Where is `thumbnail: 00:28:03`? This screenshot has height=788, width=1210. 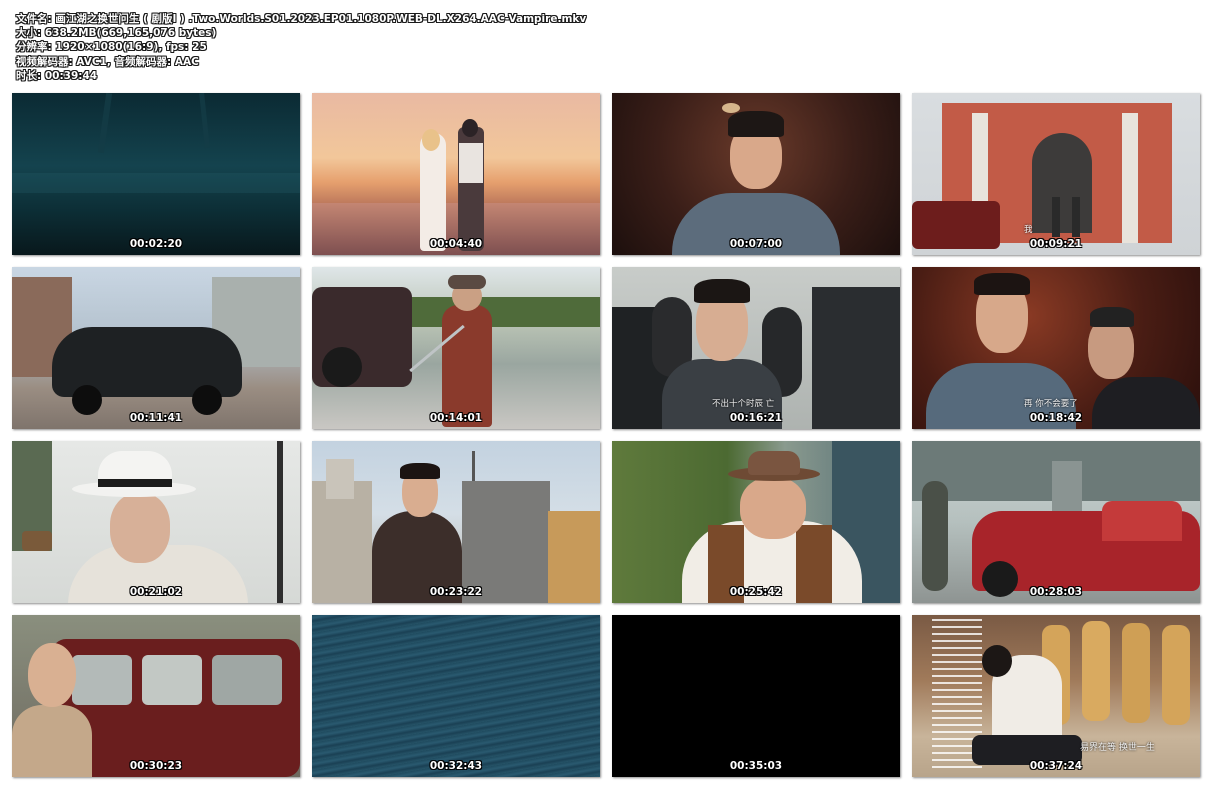
thumbnail: 00:28:03 is located at coordinates (1056, 522).